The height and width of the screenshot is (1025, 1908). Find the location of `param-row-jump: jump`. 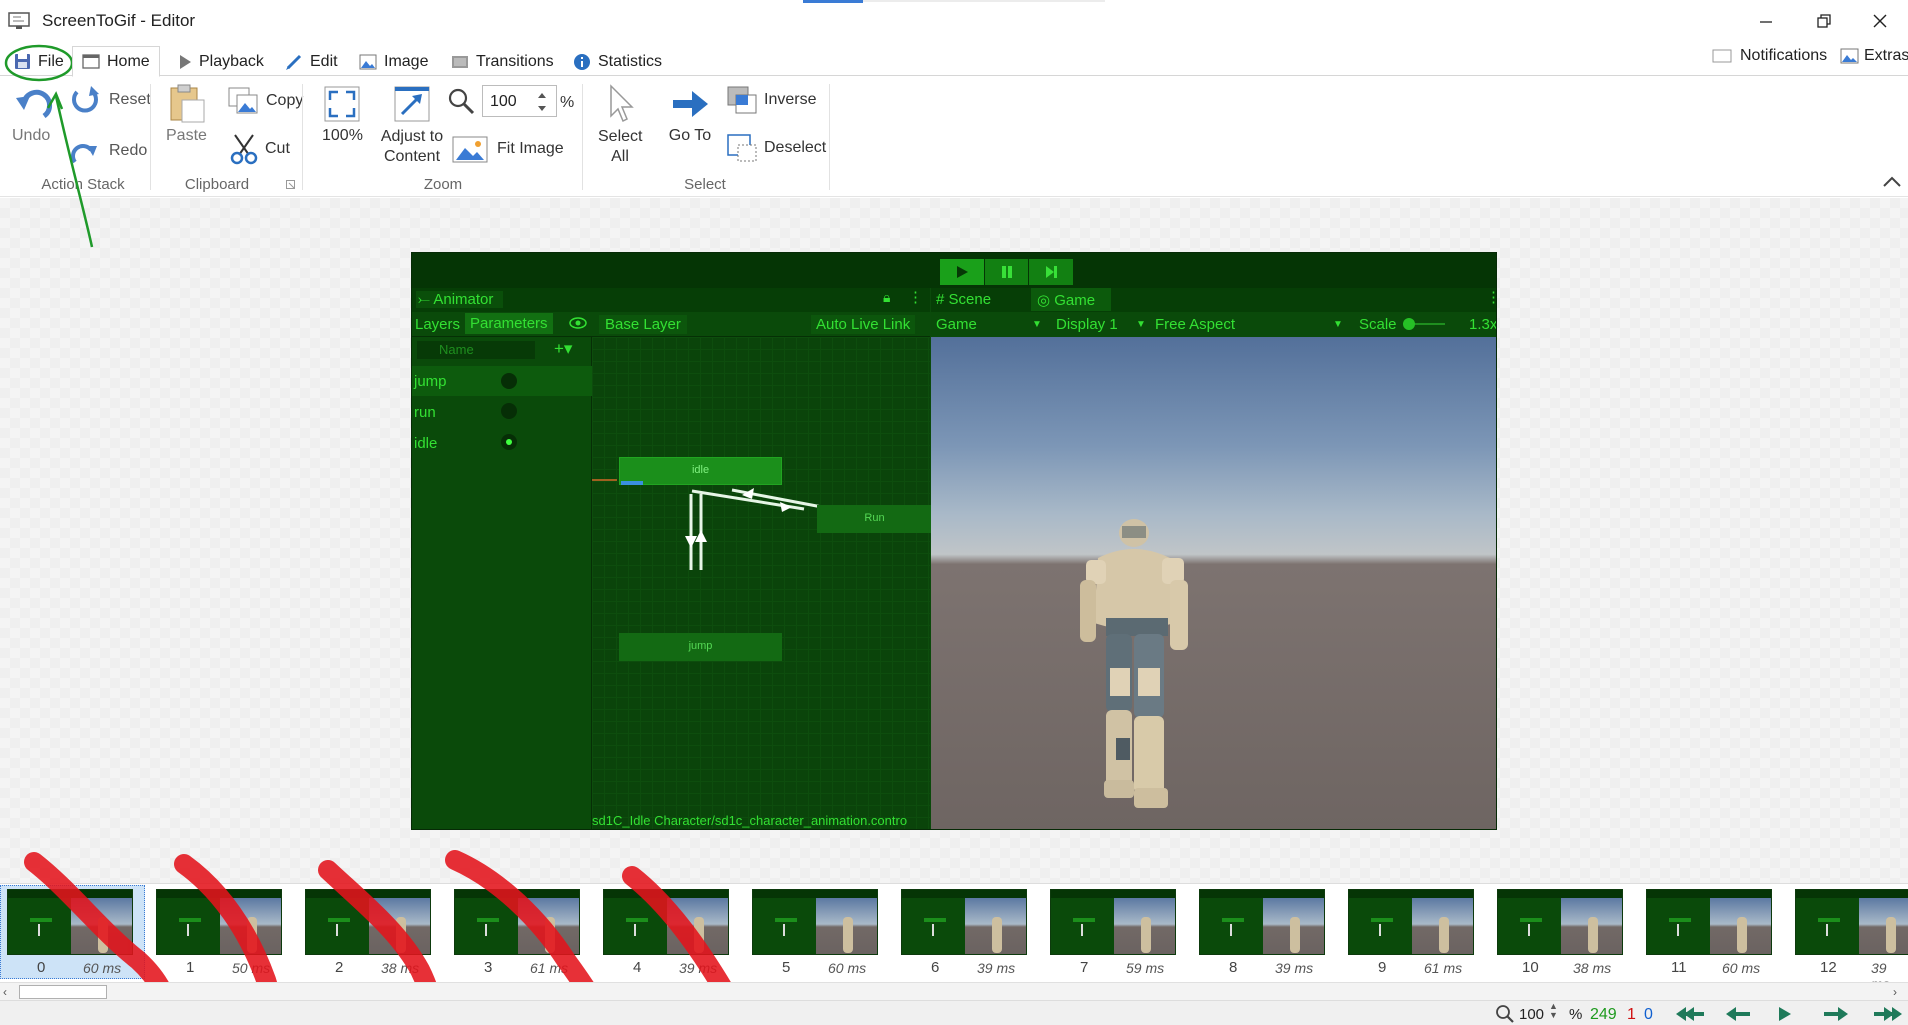

param-row-jump: jump is located at coordinates (502, 381).